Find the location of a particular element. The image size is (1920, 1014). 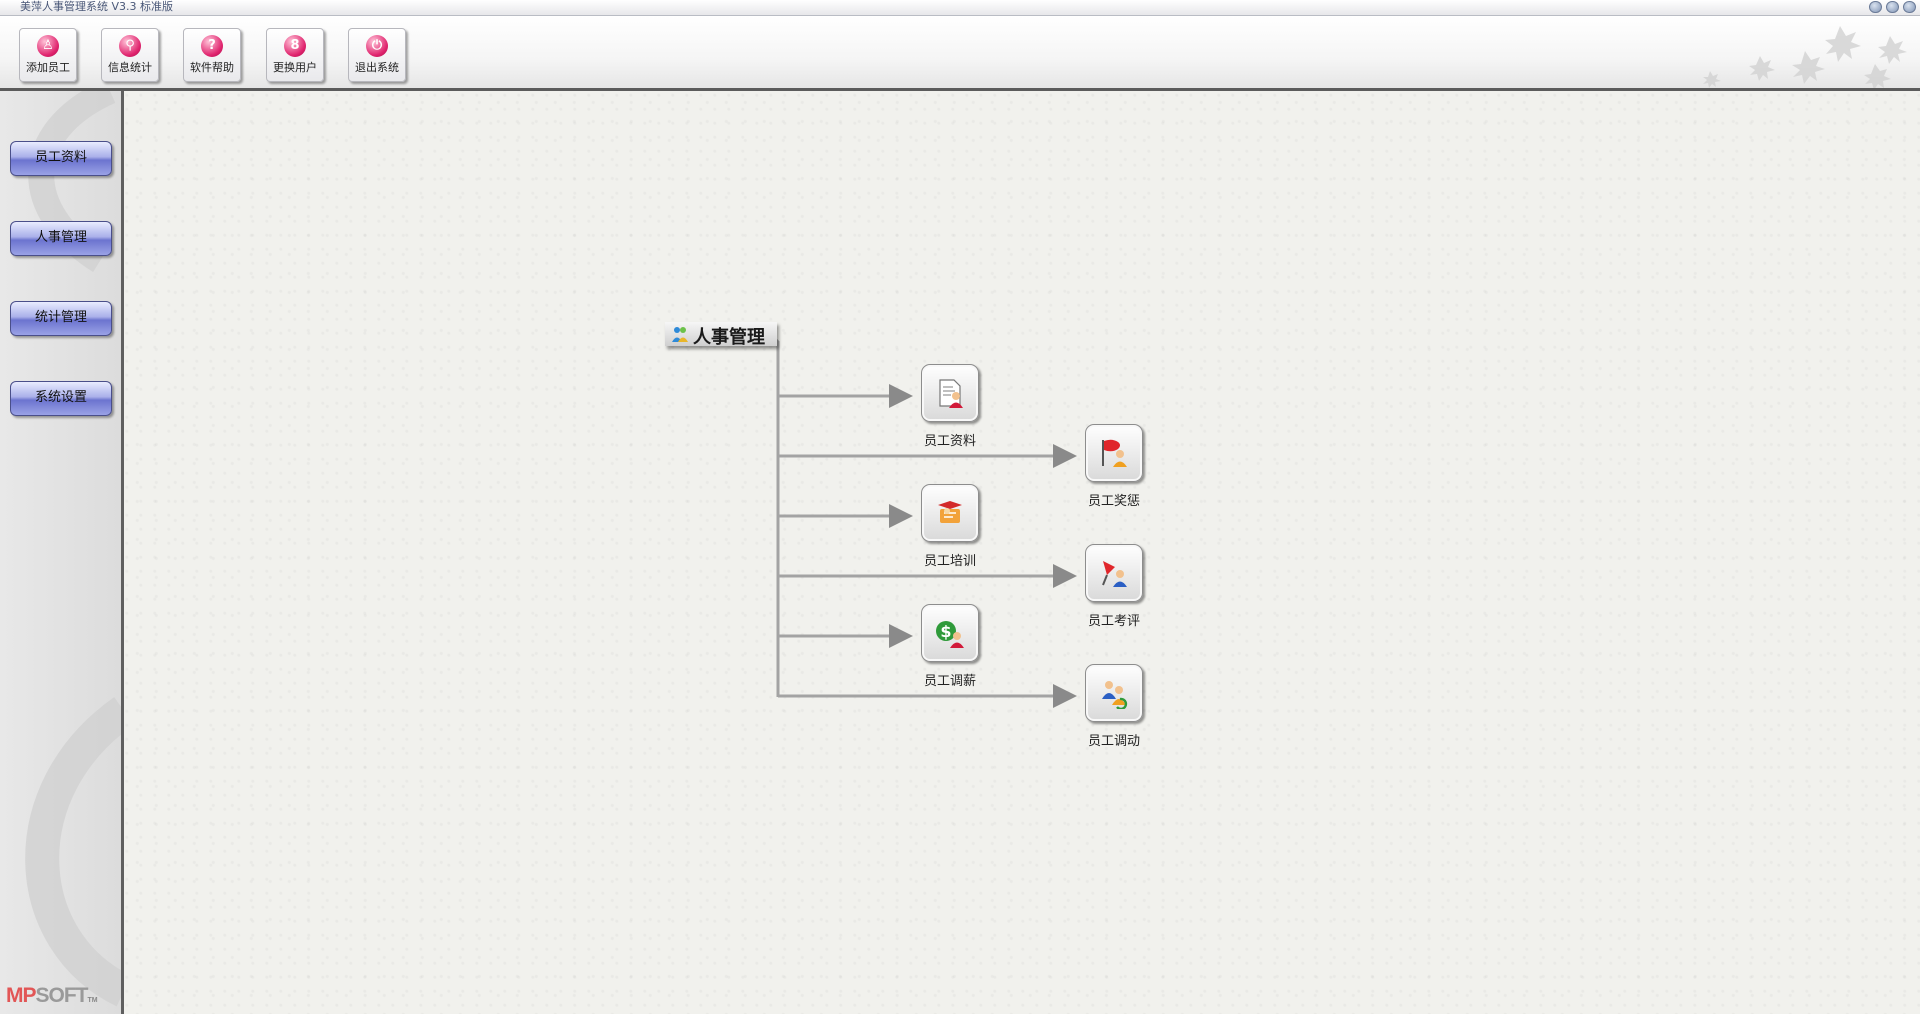

software-help-label: 软件帮助 is located at coordinates (212, 67).